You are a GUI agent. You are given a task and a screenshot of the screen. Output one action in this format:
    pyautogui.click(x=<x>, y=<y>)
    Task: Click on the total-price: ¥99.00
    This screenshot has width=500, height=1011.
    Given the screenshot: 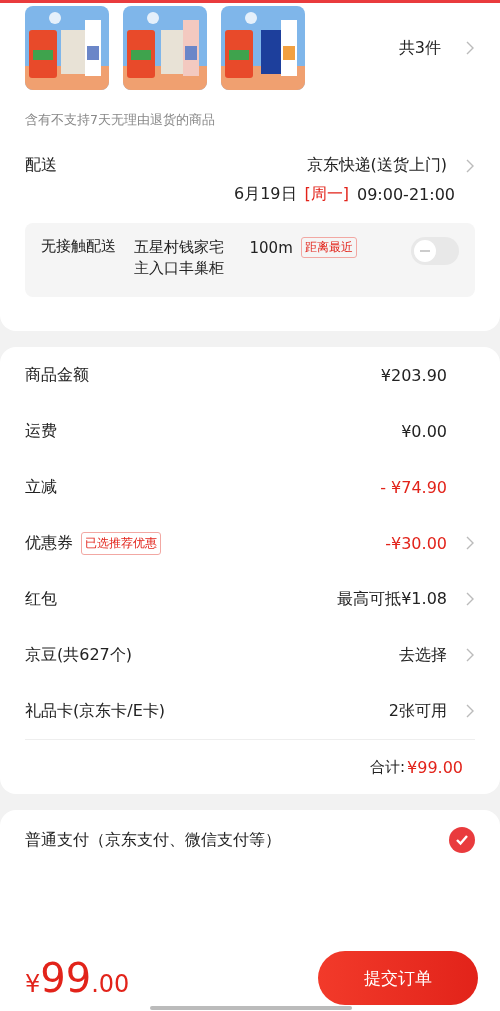 What is the action you would take?
    pyautogui.click(x=77, y=978)
    